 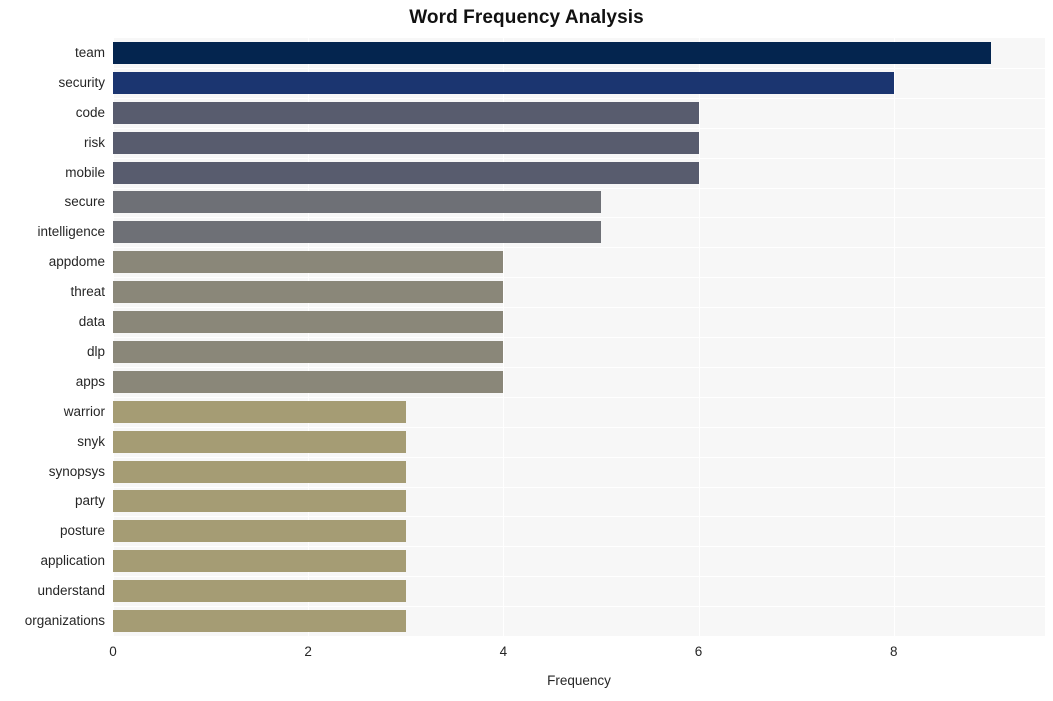 What do you see at coordinates (71, 591) in the screenshot?
I see `y-tick-label: understand` at bounding box center [71, 591].